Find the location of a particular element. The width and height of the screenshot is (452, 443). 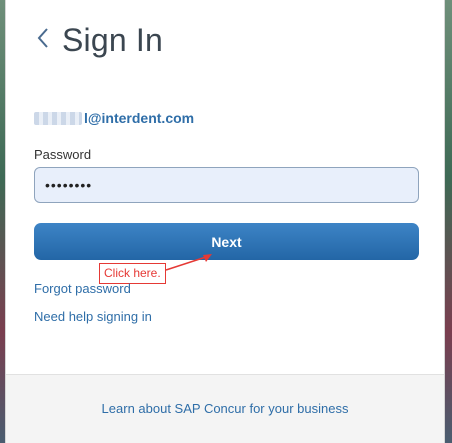

forgot-password-link: Forgot password is located at coordinates (82, 288).